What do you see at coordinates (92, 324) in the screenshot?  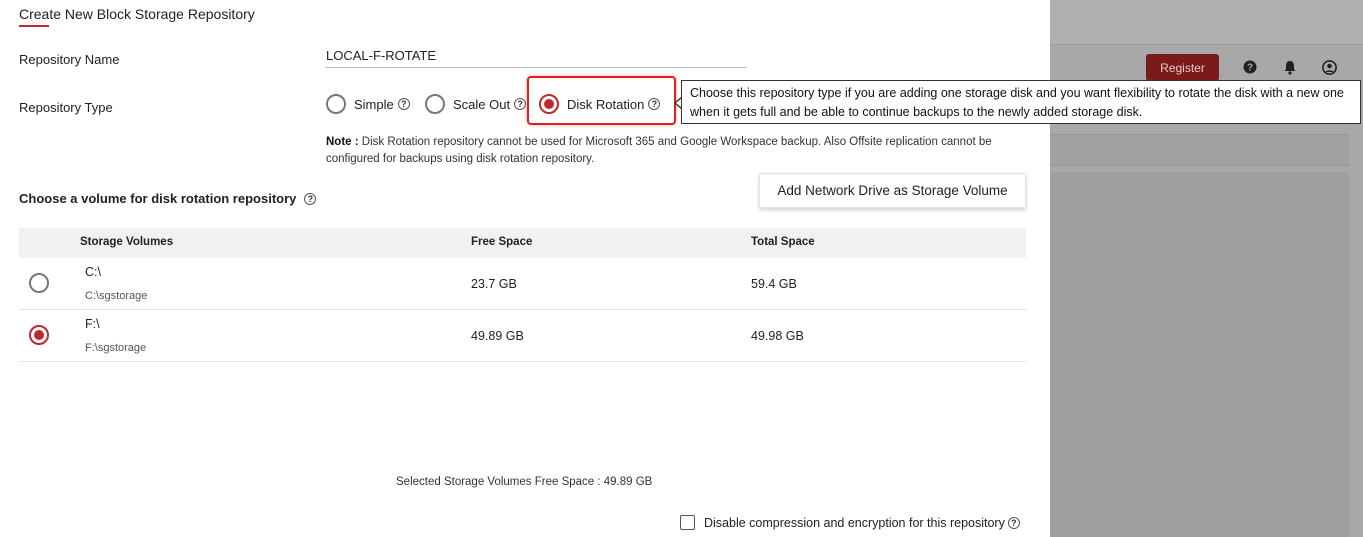 I see `volume-name: F:\` at bounding box center [92, 324].